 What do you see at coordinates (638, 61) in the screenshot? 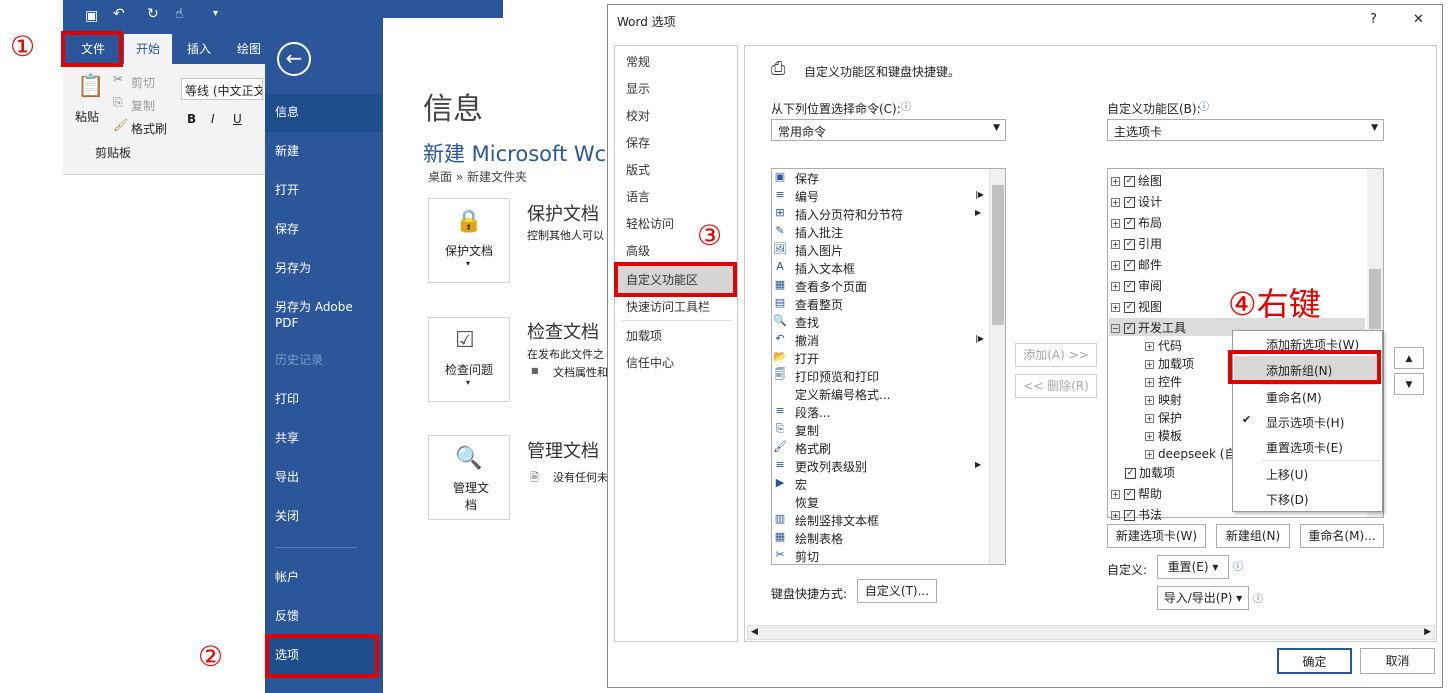
I see `category-general: 常规` at bounding box center [638, 61].